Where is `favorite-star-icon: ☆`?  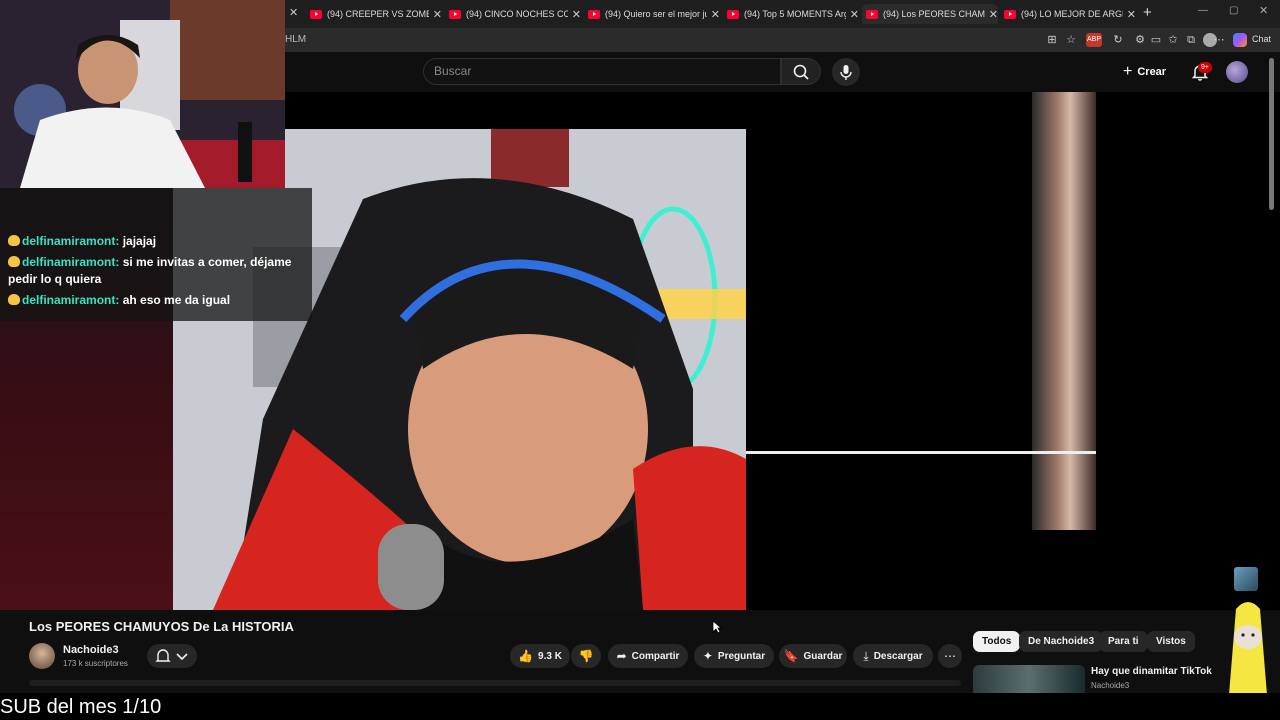 favorite-star-icon: ☆ is located at coordinates (1071, 40).